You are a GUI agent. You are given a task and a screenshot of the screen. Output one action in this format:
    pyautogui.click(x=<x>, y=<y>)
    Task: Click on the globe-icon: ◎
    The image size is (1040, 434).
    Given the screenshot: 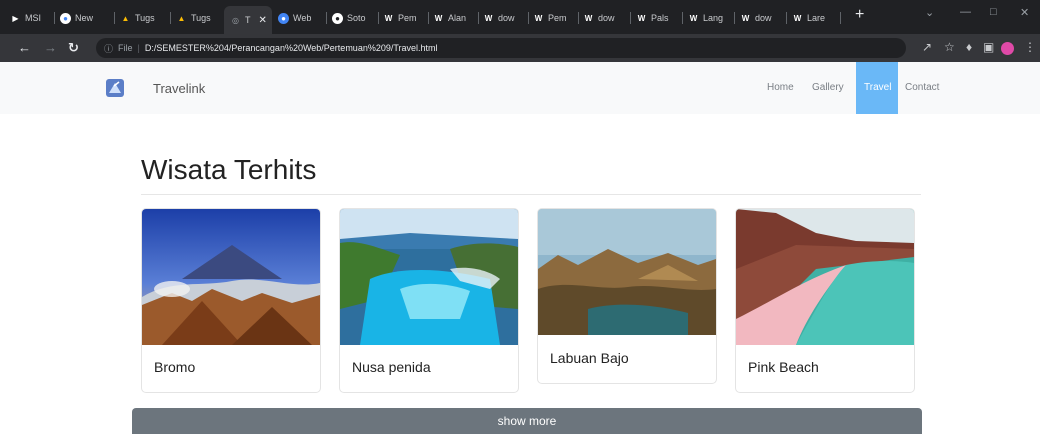 What is the action you would take?
    pyautogui.click(x=235, y=20)
    